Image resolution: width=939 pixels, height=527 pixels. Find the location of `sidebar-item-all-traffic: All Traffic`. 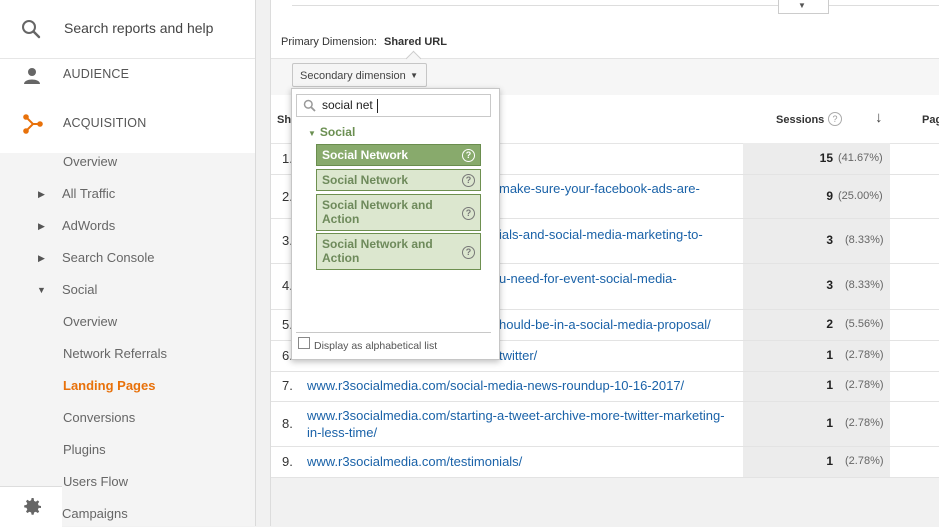

sidebar-item-all-traffic: All Traffic is located at coordinates (88, 193).